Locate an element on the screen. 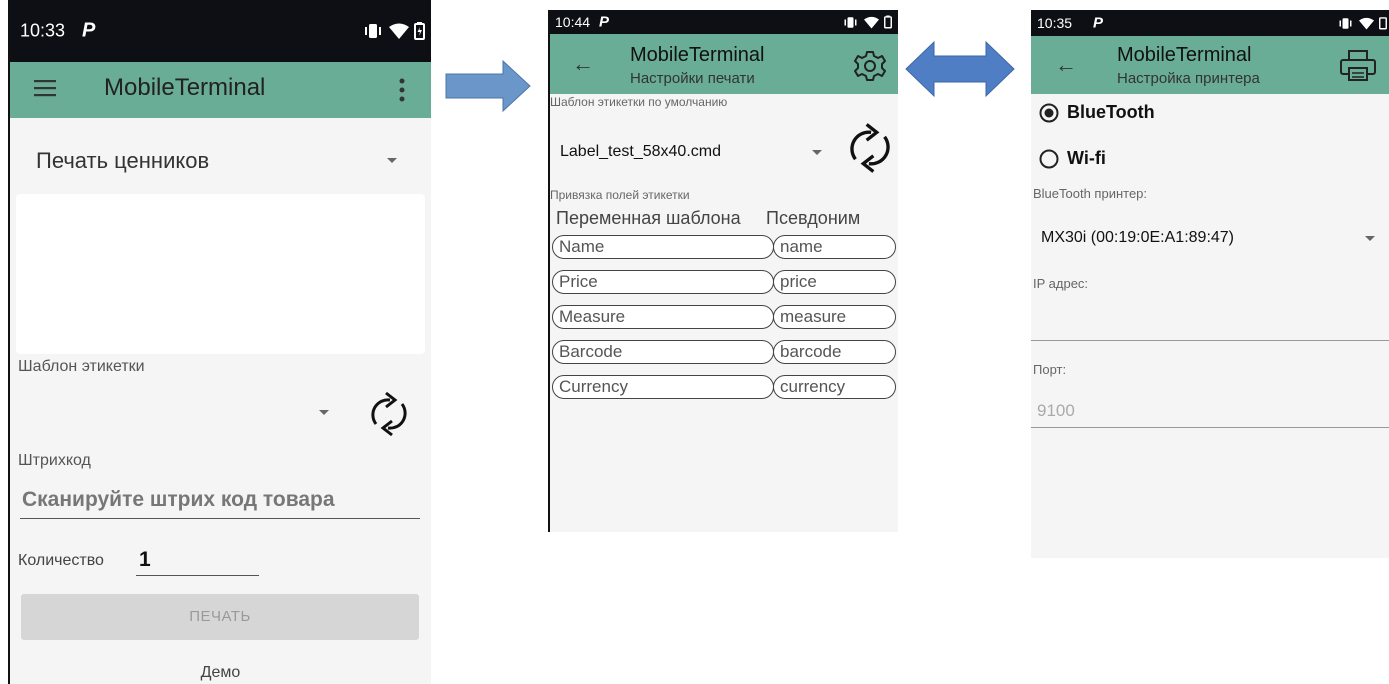 The height and width of the screenshot is (684, 1389). arrow-right-icon is located at coordinates (488, 86).